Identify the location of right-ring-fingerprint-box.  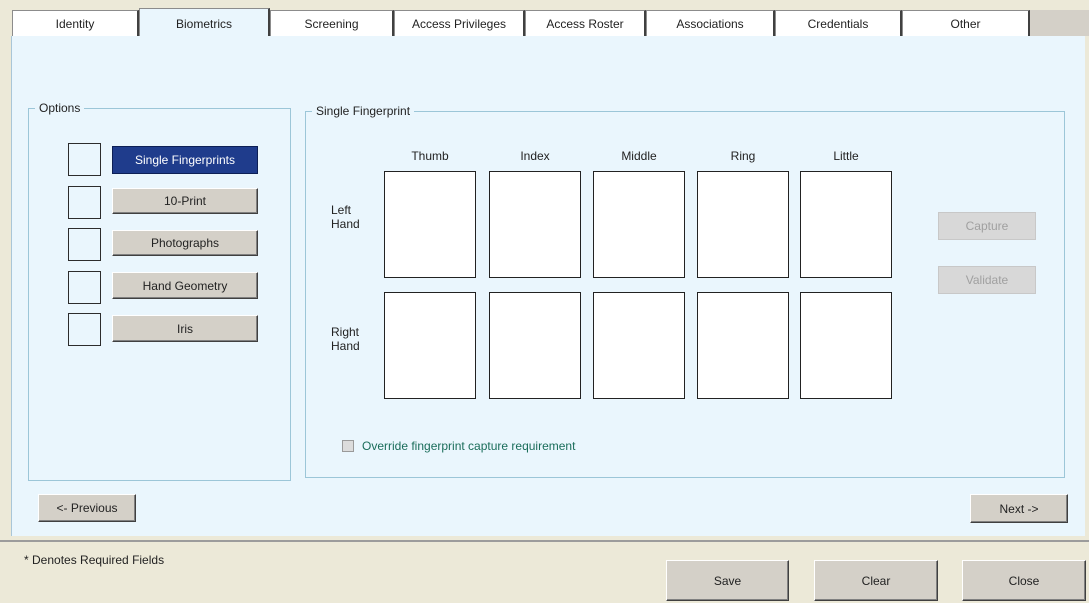
(743, 345).